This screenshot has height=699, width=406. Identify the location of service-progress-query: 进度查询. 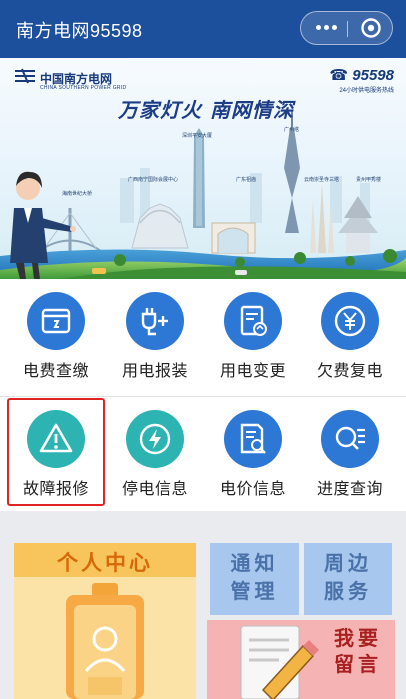
(350, 454).